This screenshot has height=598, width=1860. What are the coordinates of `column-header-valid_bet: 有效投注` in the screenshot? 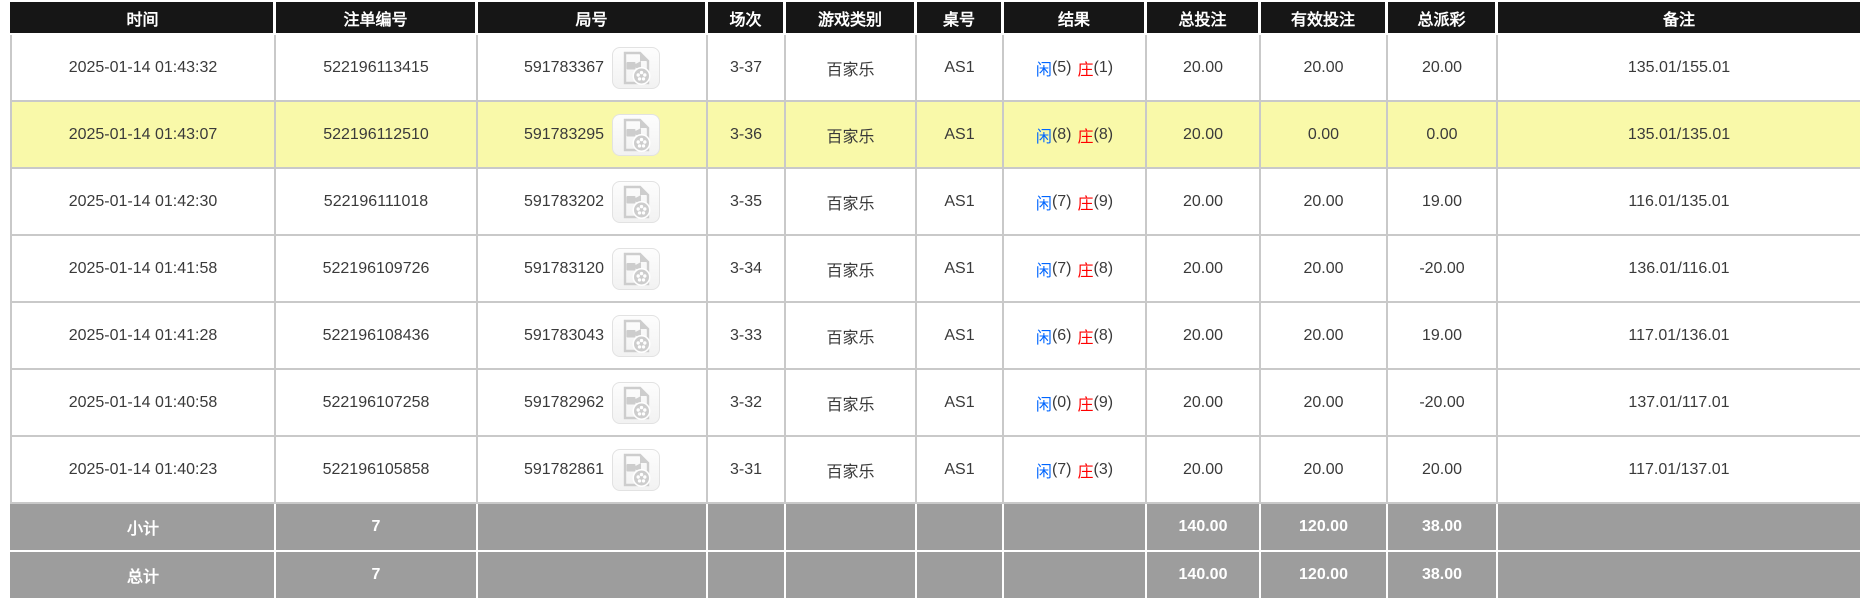 It's located at (1324, 17).